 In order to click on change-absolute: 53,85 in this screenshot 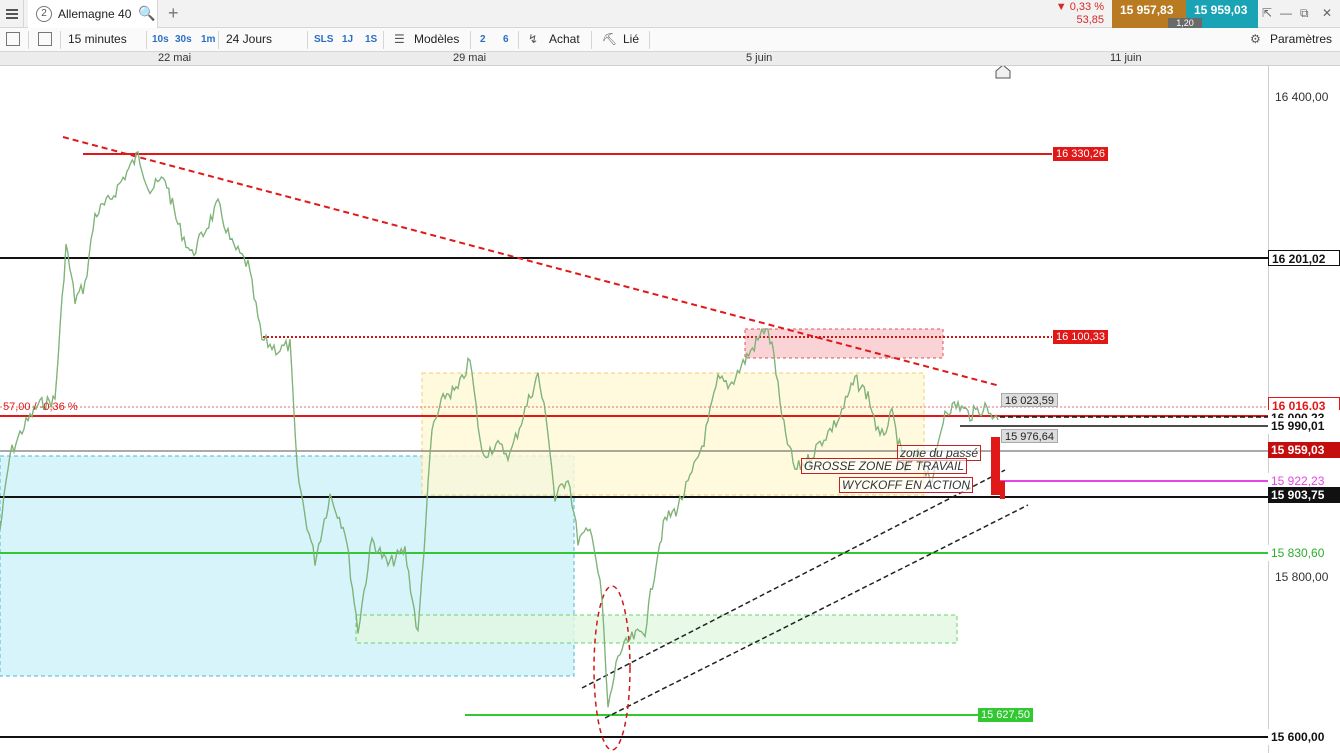, I will do `click(1090, 20)`.